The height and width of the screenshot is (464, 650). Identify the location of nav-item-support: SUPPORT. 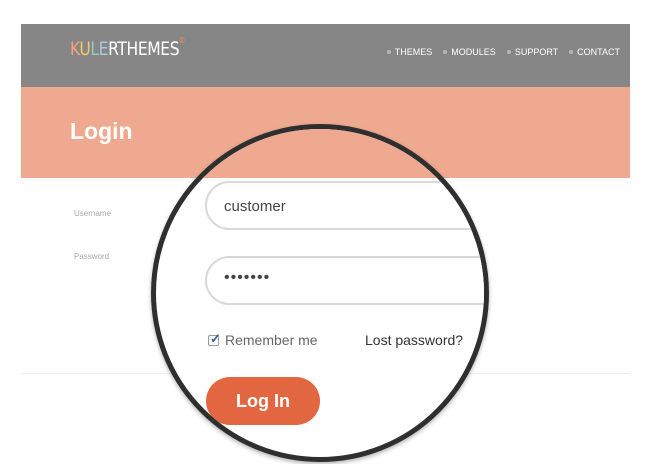
(532, 52).